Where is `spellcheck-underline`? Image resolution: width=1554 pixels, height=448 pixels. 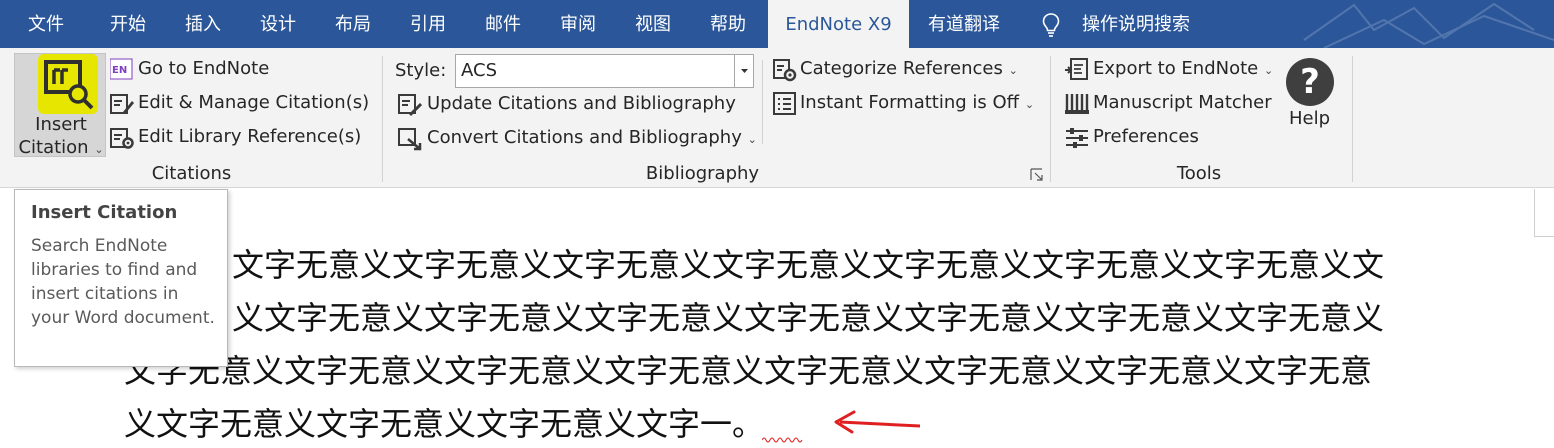 spellcheck-underline is located at coordinates (782, 440).